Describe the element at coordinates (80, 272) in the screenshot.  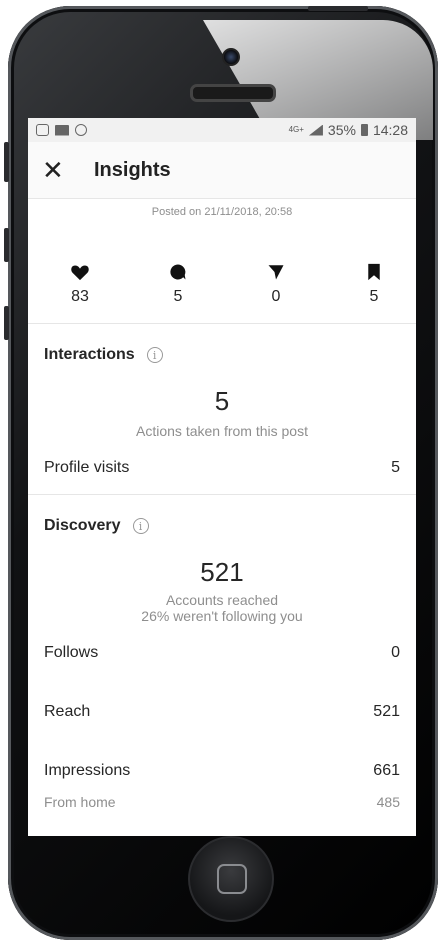
I see `heart-icon` at that location.